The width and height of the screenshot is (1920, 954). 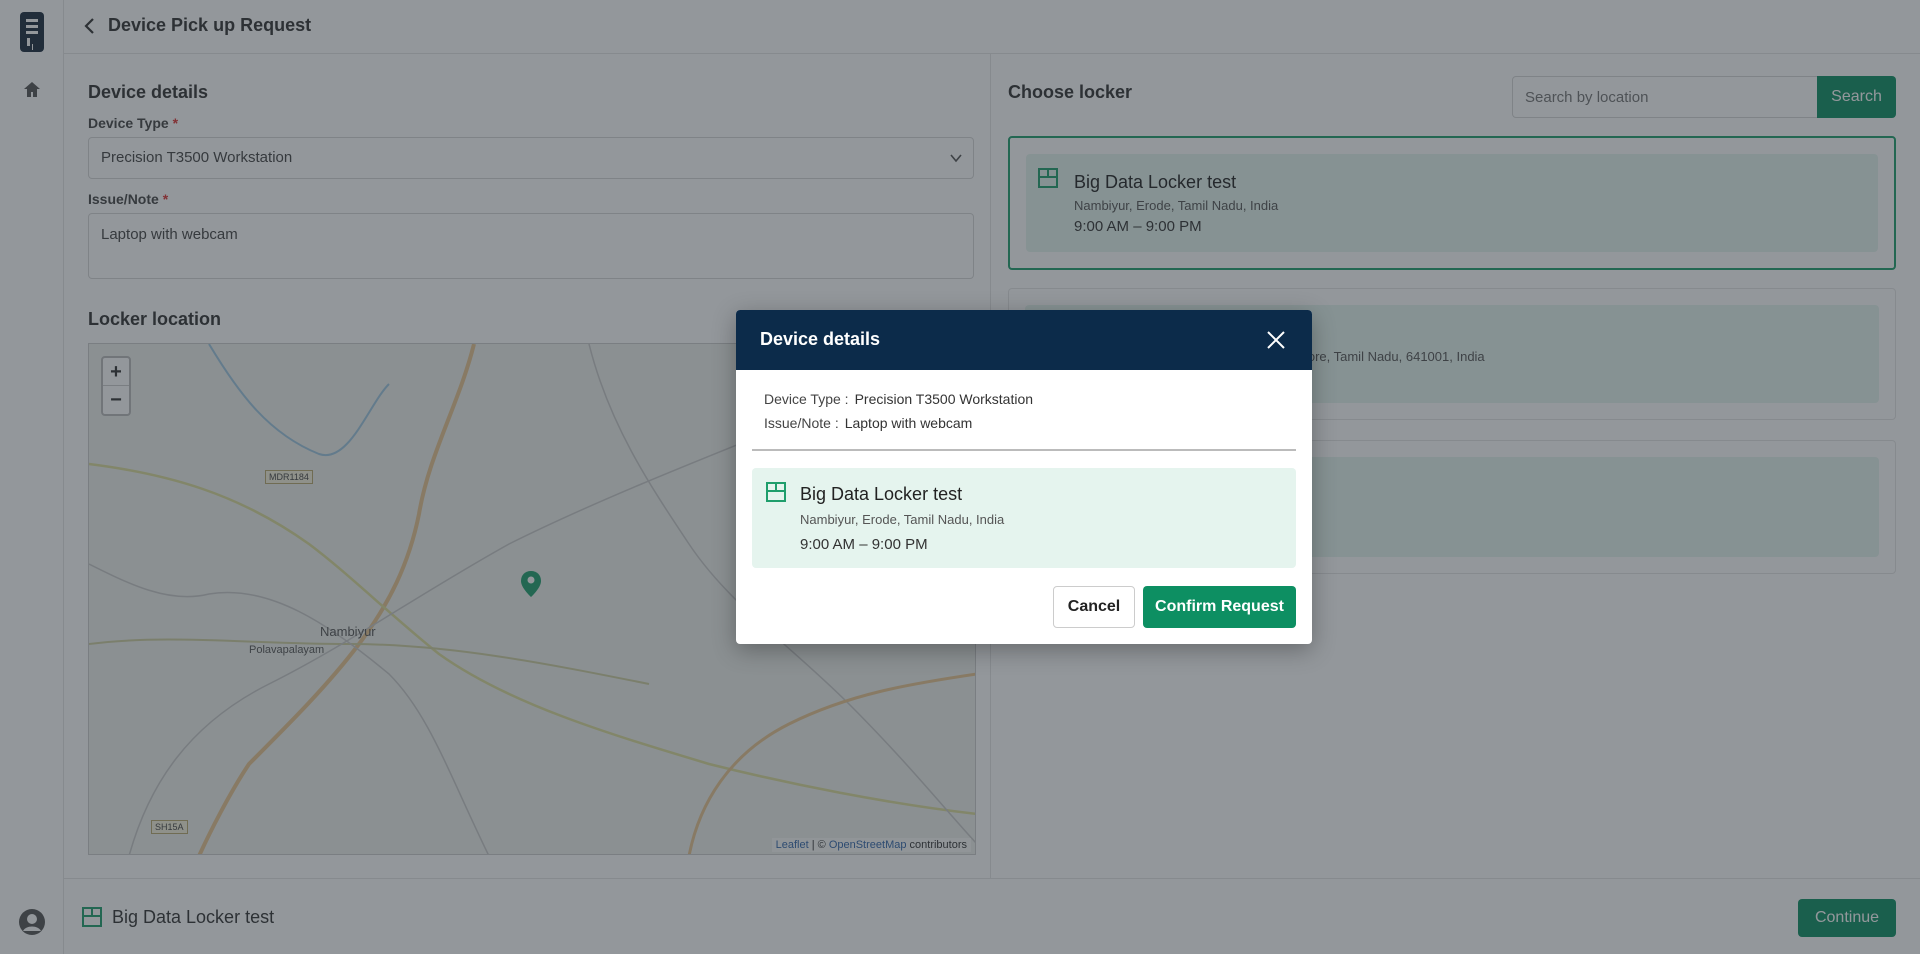 What do you see at coordinates (1219, 607) in the screenshot?
I see `confirm-request-button: Confirm Request` at bounding box center [1219, 607].